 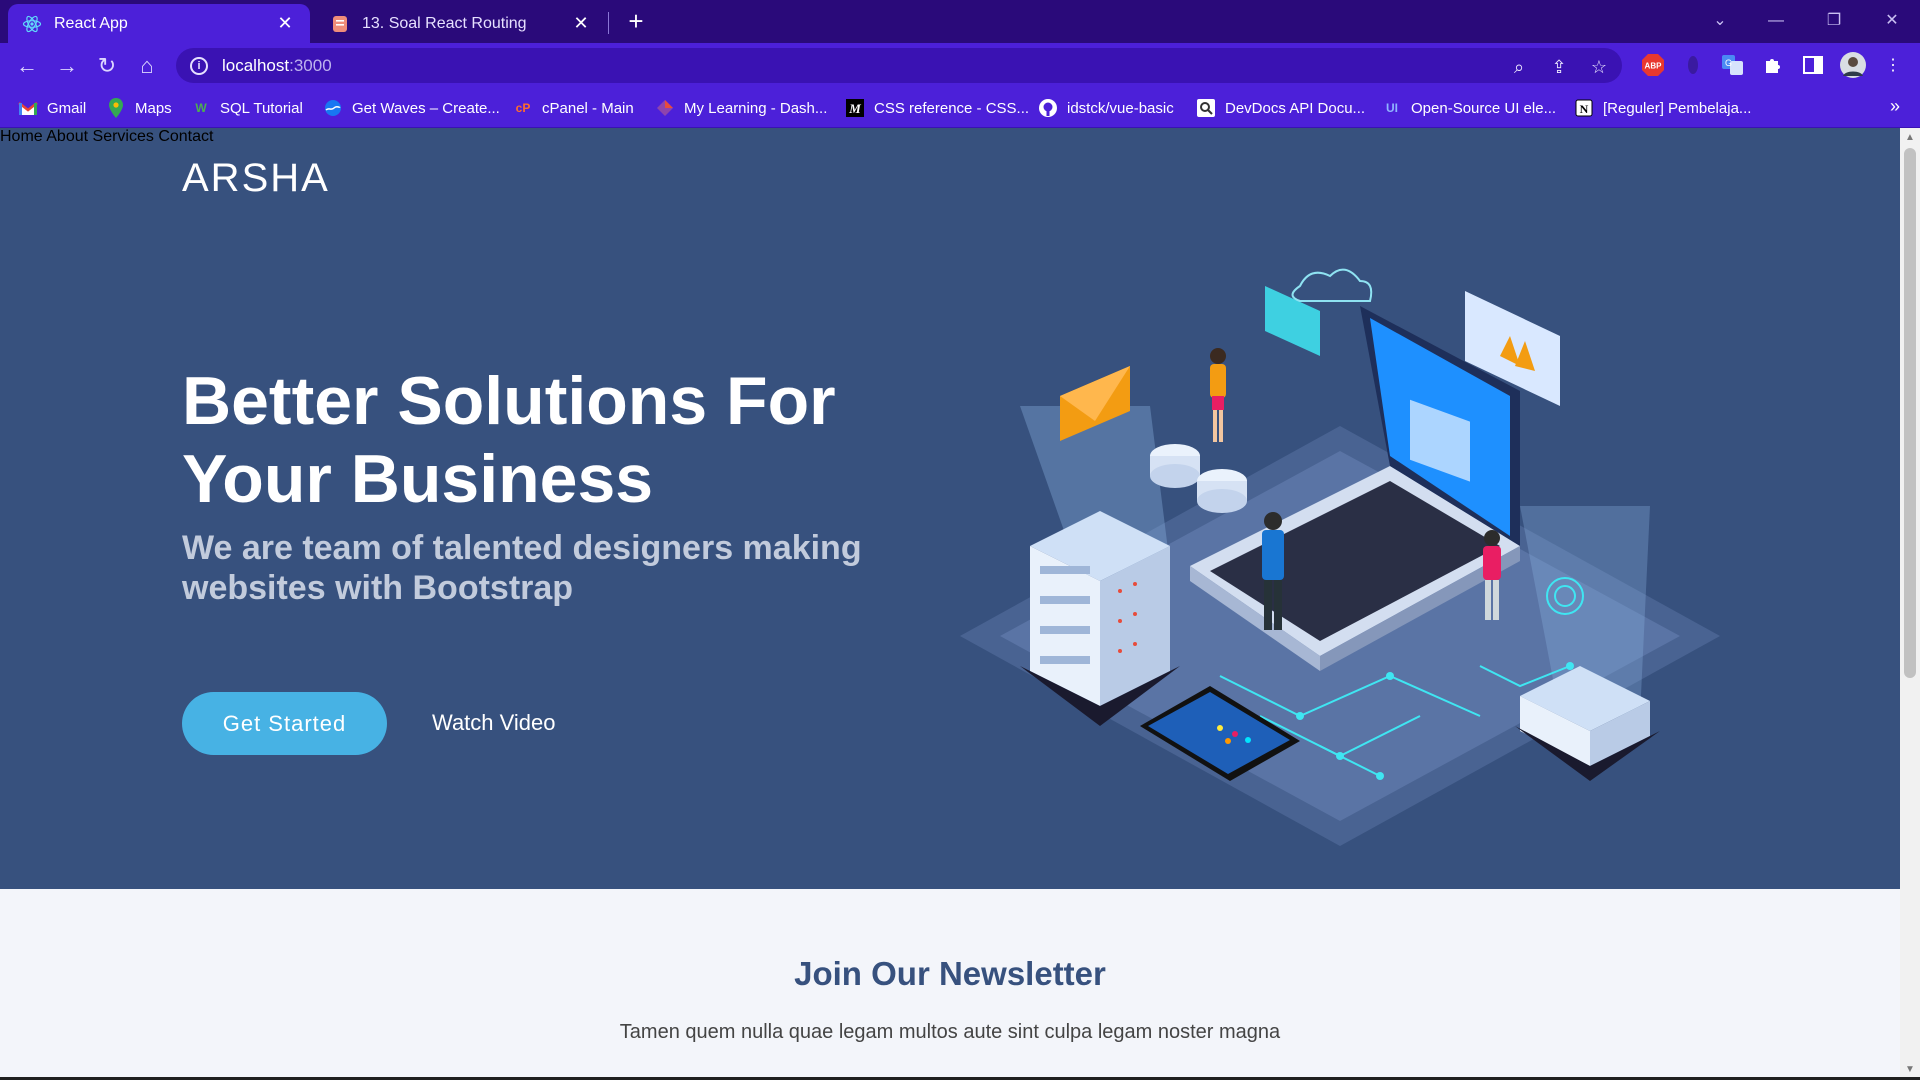 I want to click on svg-text: N, so click(x=1584, y=109).